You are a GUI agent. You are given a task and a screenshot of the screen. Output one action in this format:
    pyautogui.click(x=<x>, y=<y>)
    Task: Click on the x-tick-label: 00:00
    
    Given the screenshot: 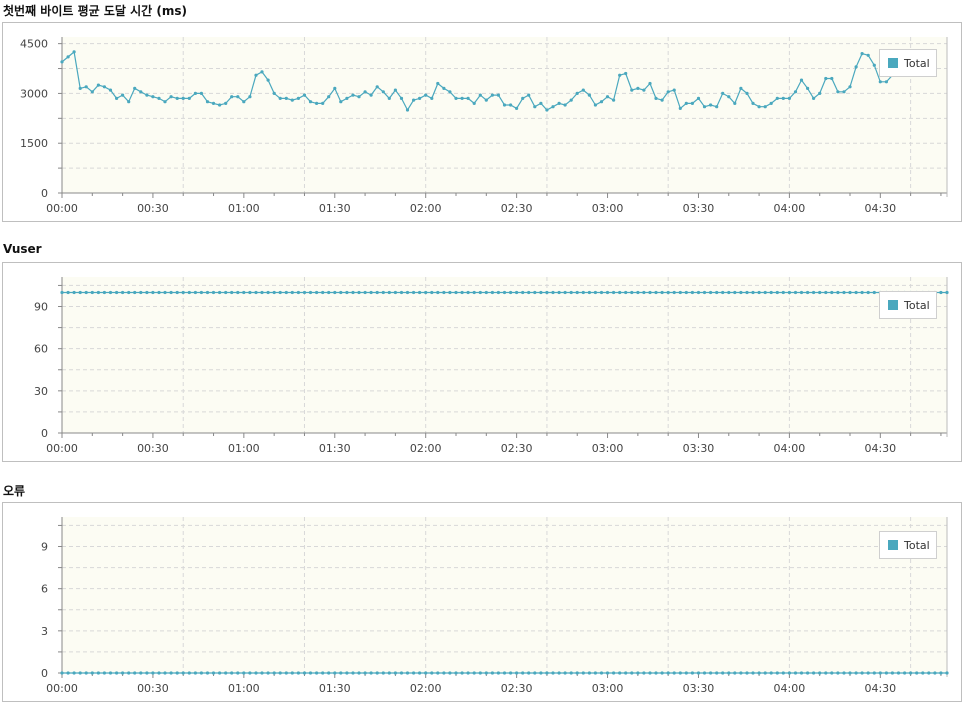 What is the action you would take?
    pyautogui.click(x=62, y=688)
    